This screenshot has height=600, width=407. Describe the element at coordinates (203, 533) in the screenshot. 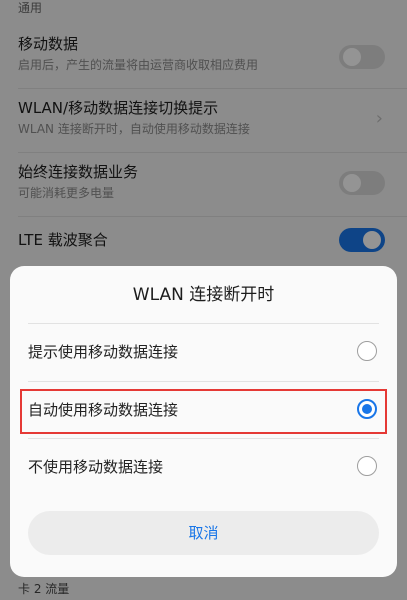

I see `cancel-button: 取消` at that location.